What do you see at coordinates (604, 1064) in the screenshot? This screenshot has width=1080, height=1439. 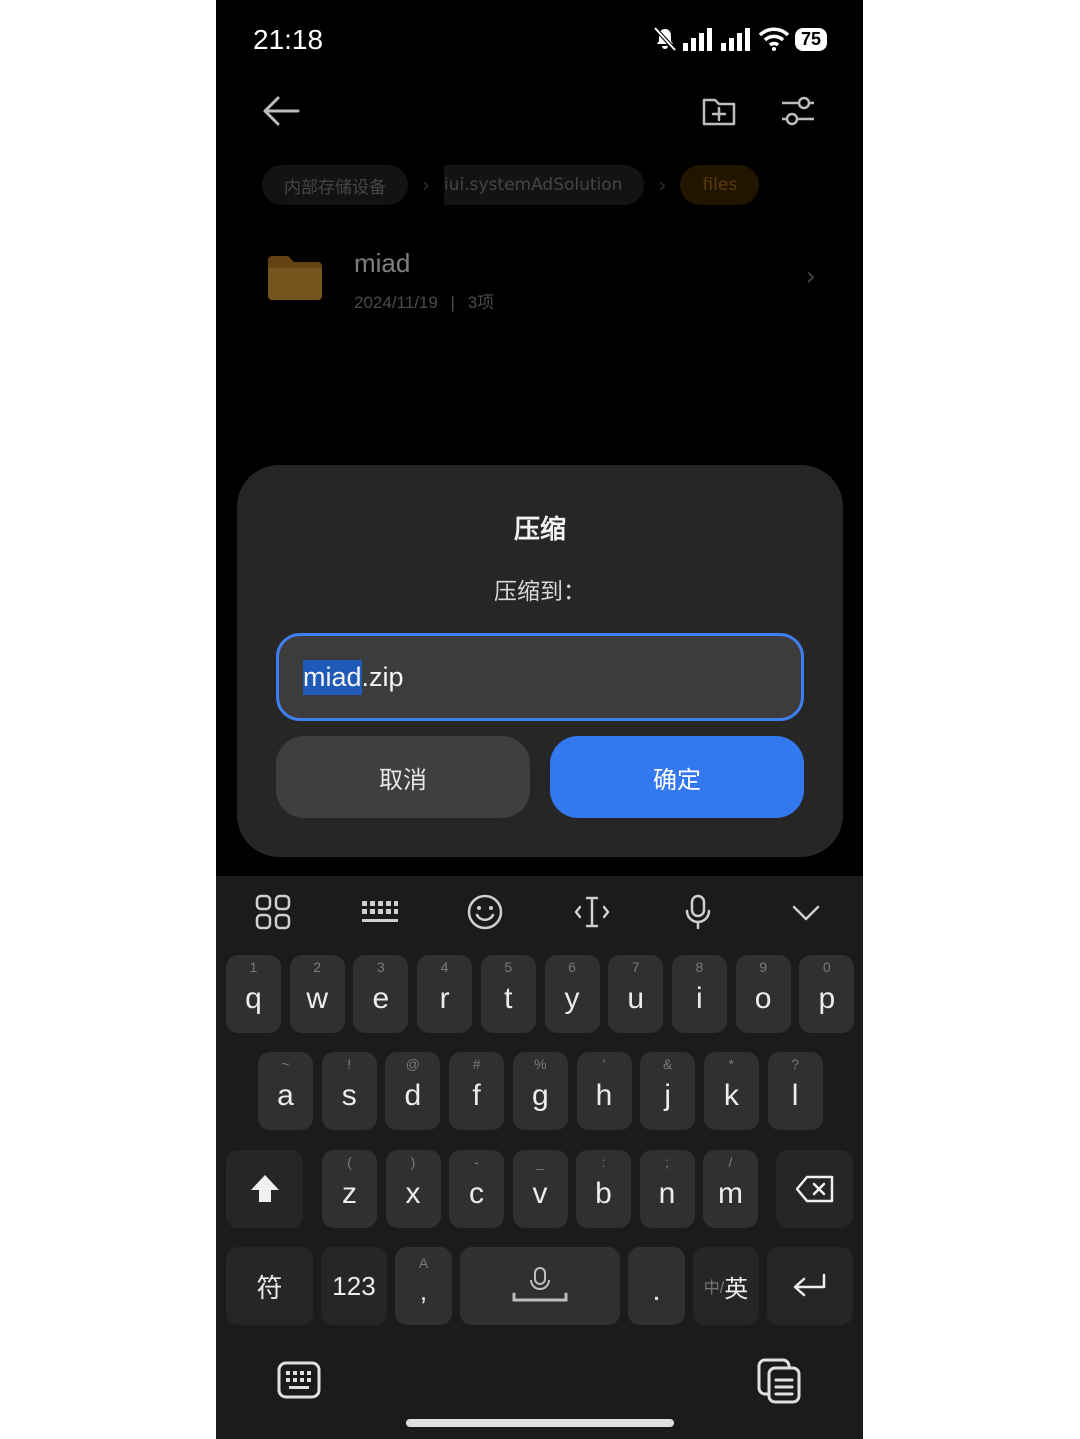 I see `key-hint: '` at bounding box center [604, 1064].